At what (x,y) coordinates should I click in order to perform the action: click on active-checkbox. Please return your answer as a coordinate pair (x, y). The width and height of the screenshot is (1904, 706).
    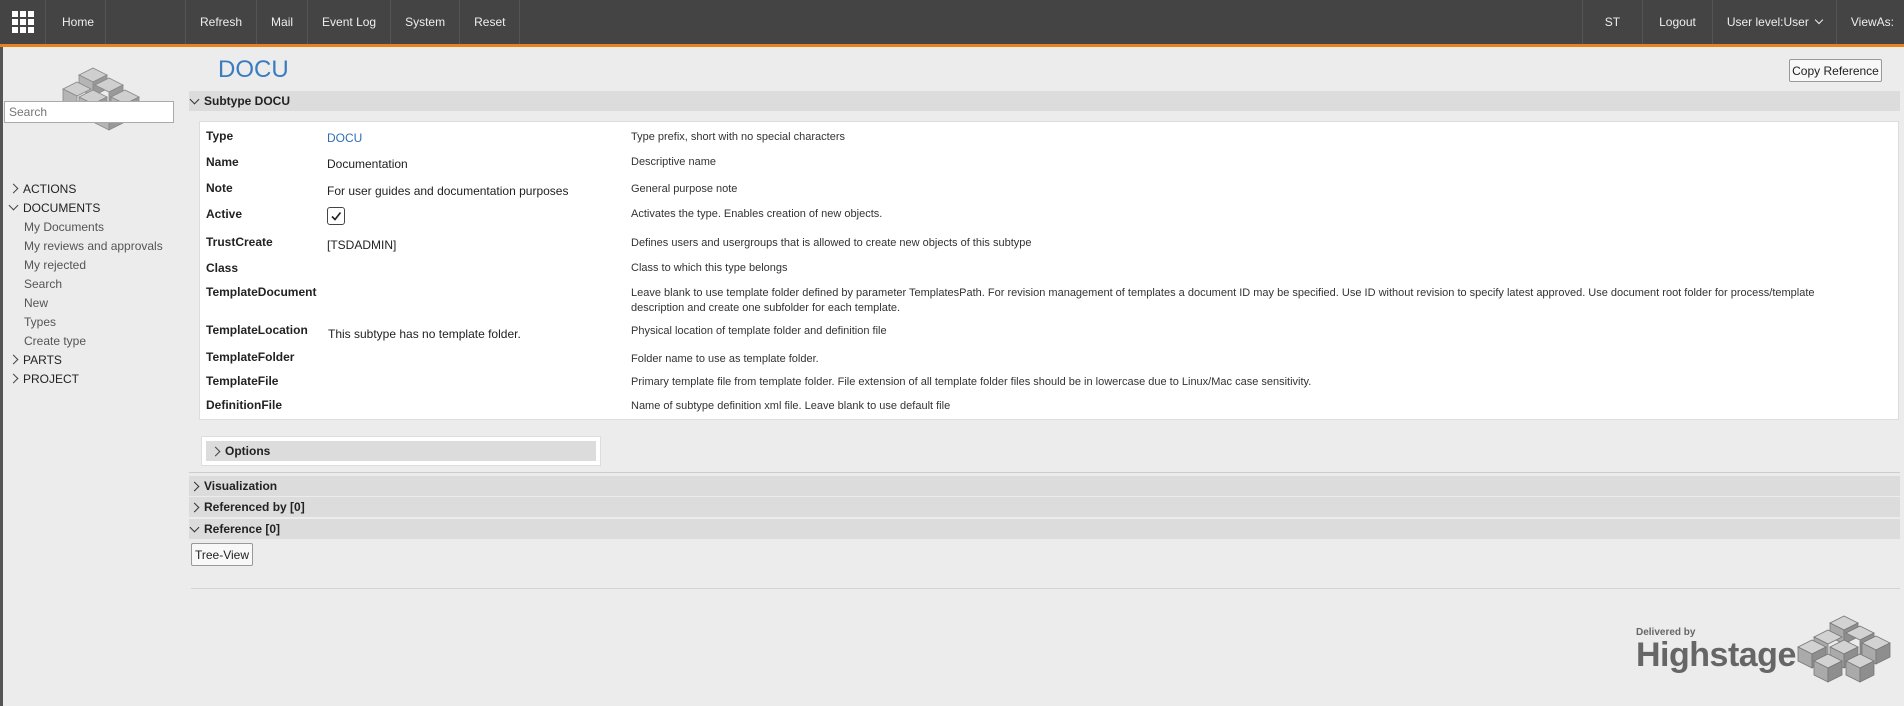
    Looking at the image, I should click on (336, 216).